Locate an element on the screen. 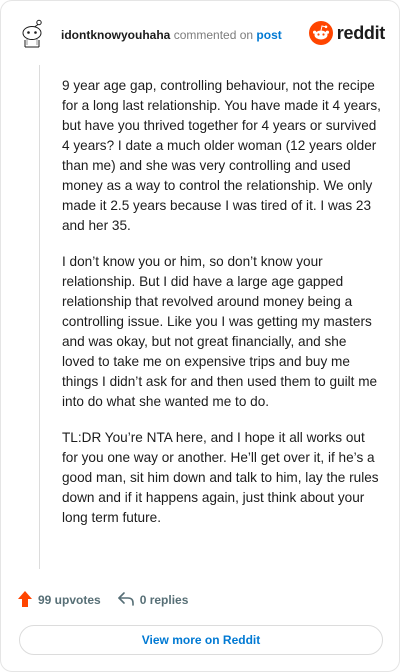 The width and height of the screenshot is (400, 672). reply-button: 0 replies is located at coordinates (153, 600).